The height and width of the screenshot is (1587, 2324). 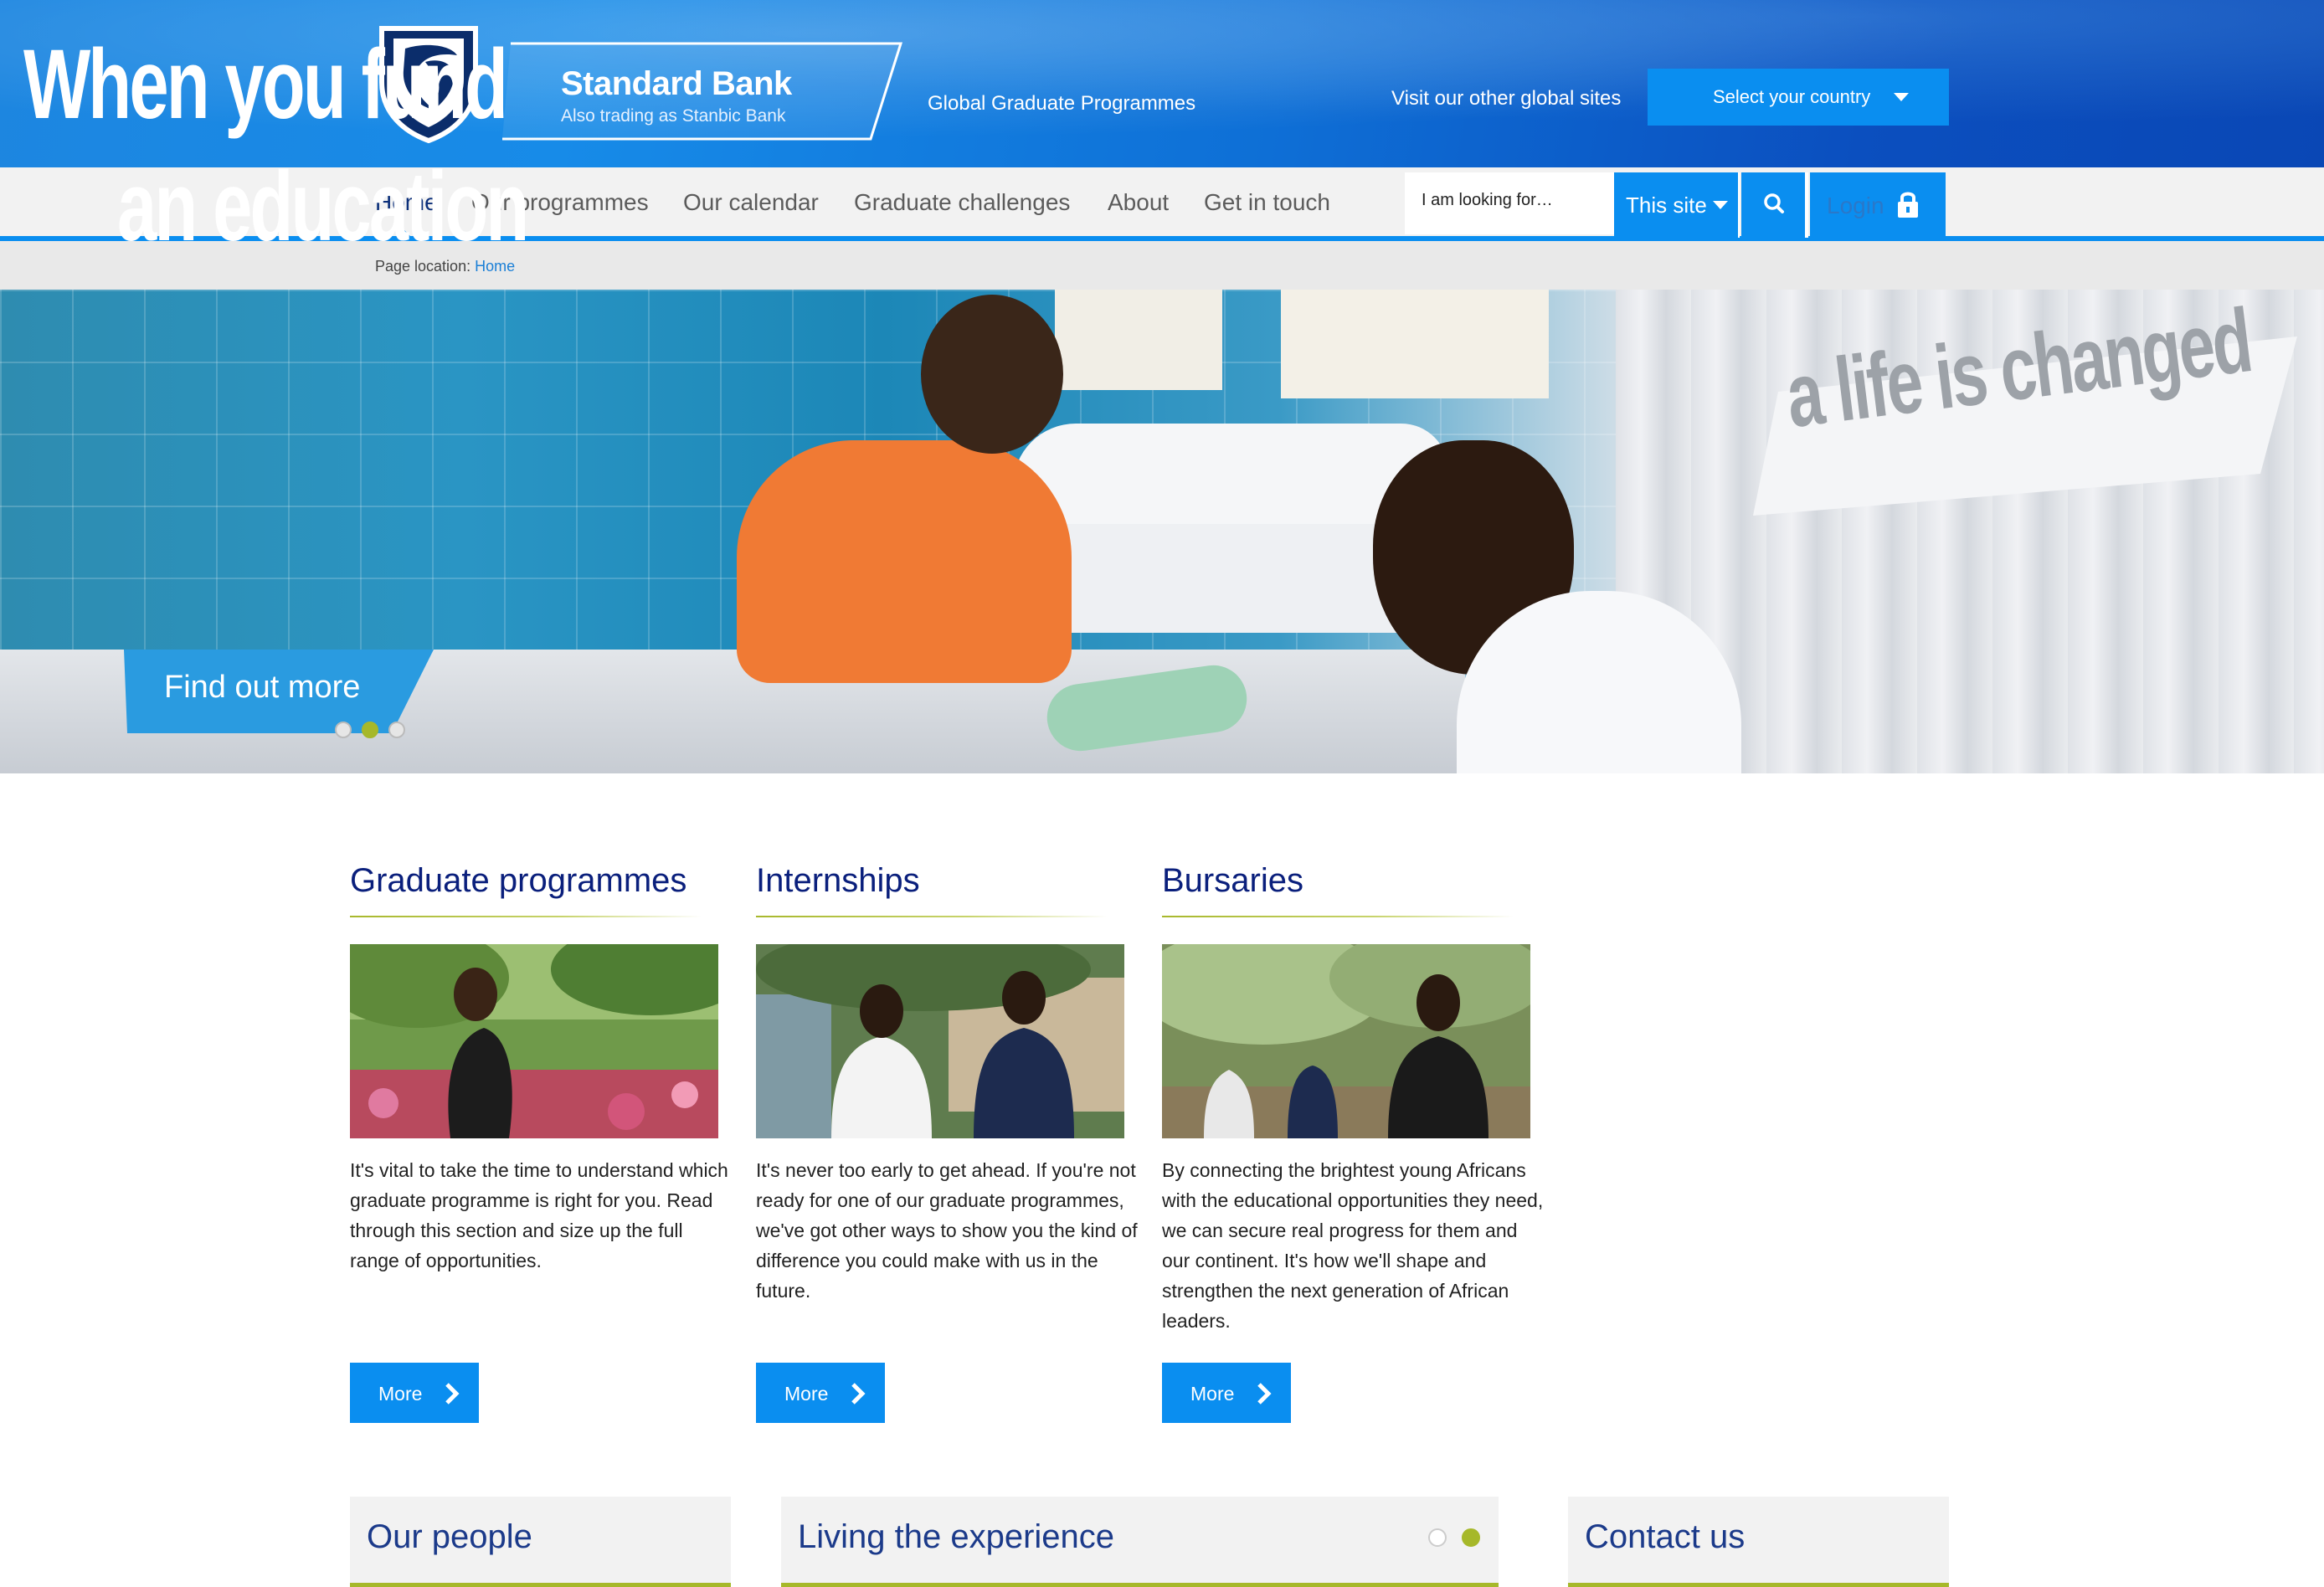 What do you see at coordinates (992, 375) in the screenshot?
I see `hero-patient-head` at bounding box center [992, 375].